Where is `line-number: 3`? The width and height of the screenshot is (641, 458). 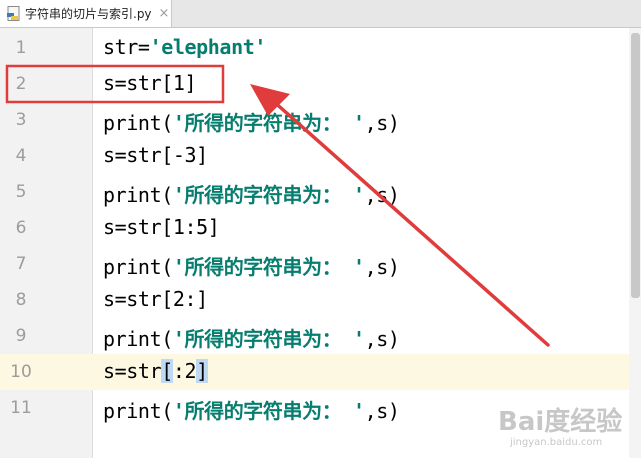
line-number: 3 is located at coordinates (21, 120).